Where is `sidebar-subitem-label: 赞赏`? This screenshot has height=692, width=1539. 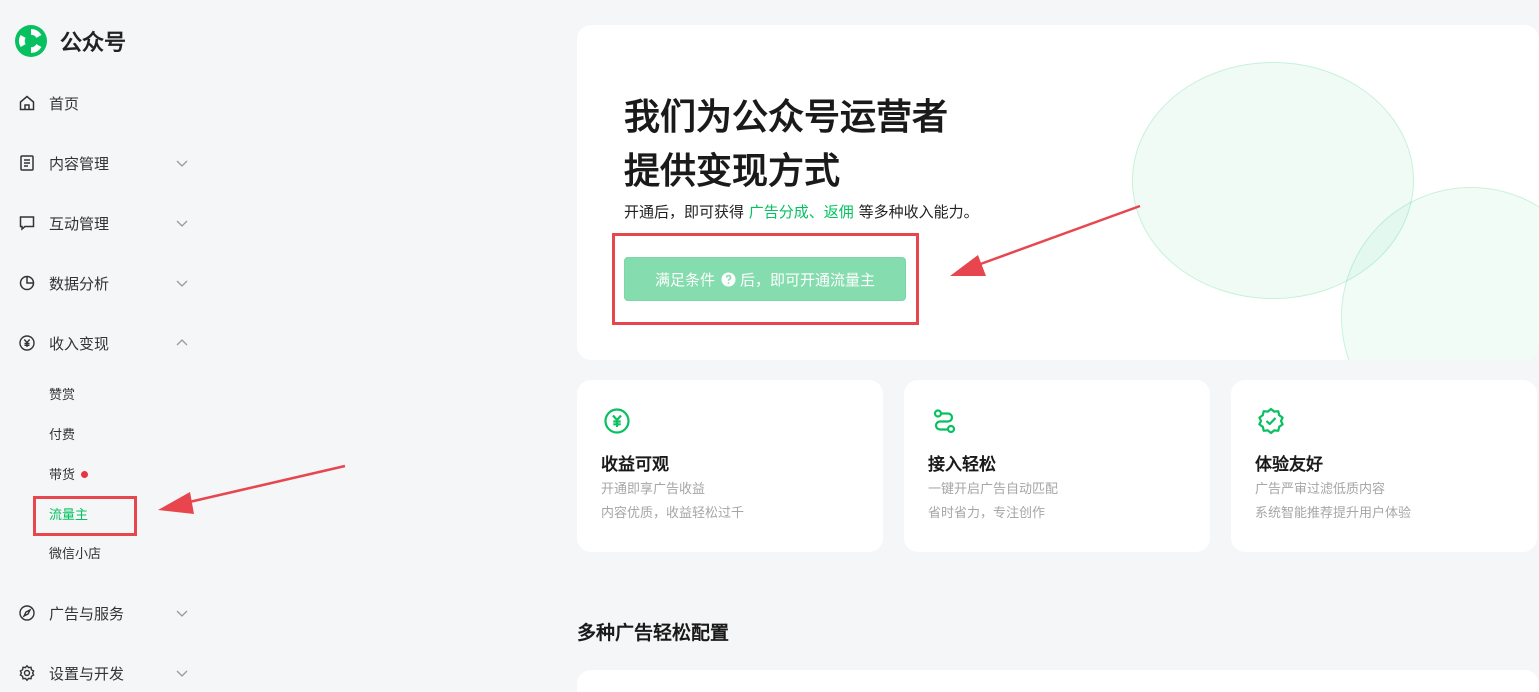
sidebar-subitem-label: 赞赏 is located at coordinates (62, 395).